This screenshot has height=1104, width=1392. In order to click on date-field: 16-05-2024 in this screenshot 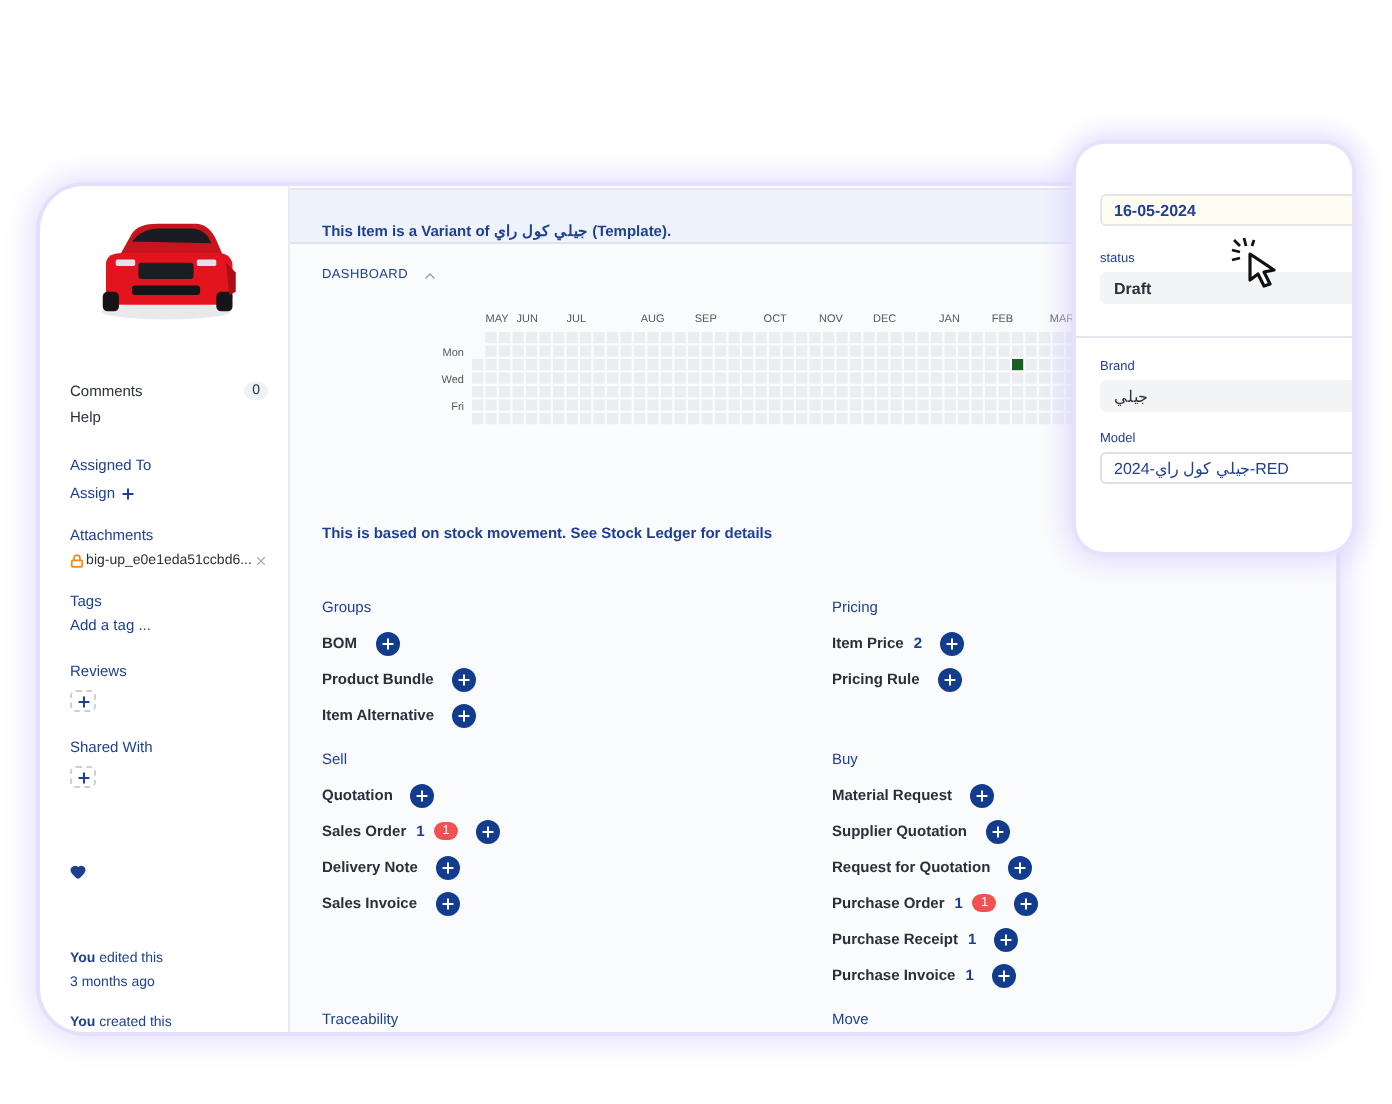, I will do `click(1226, 210)`.